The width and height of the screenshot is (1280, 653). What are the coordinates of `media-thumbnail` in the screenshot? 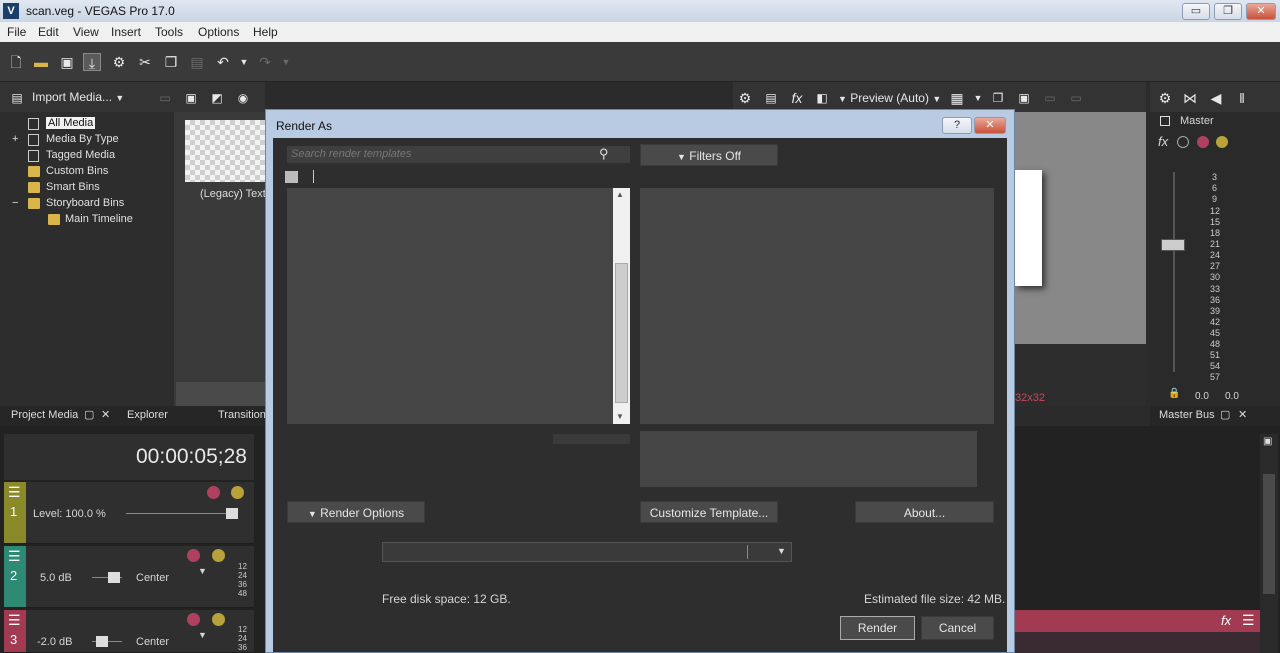 It's located at (225, 151).